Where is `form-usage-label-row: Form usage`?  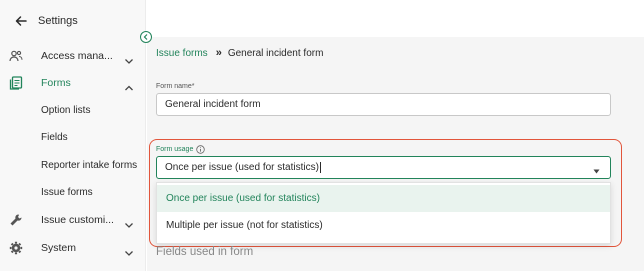 form-usage-label-row: Form usage is located at coordinates (181, 149).